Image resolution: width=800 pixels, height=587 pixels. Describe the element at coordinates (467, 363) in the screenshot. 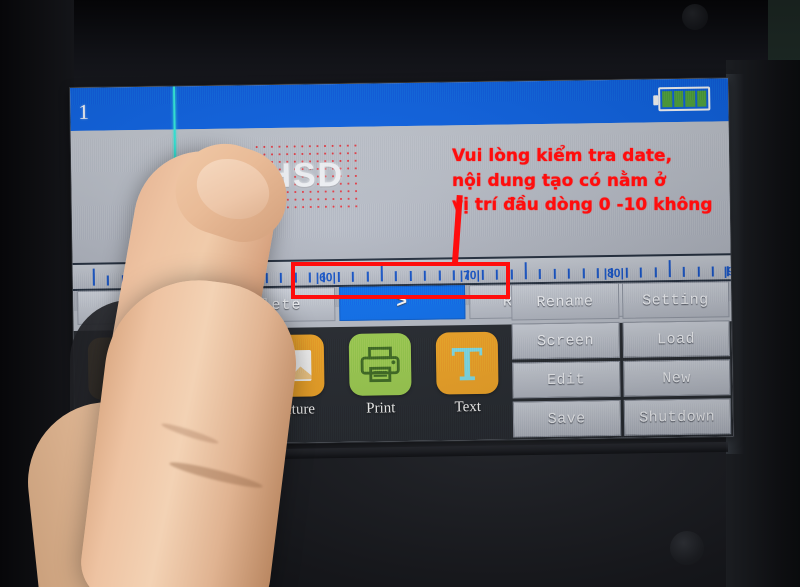

I see `text-t-icon` at that location.